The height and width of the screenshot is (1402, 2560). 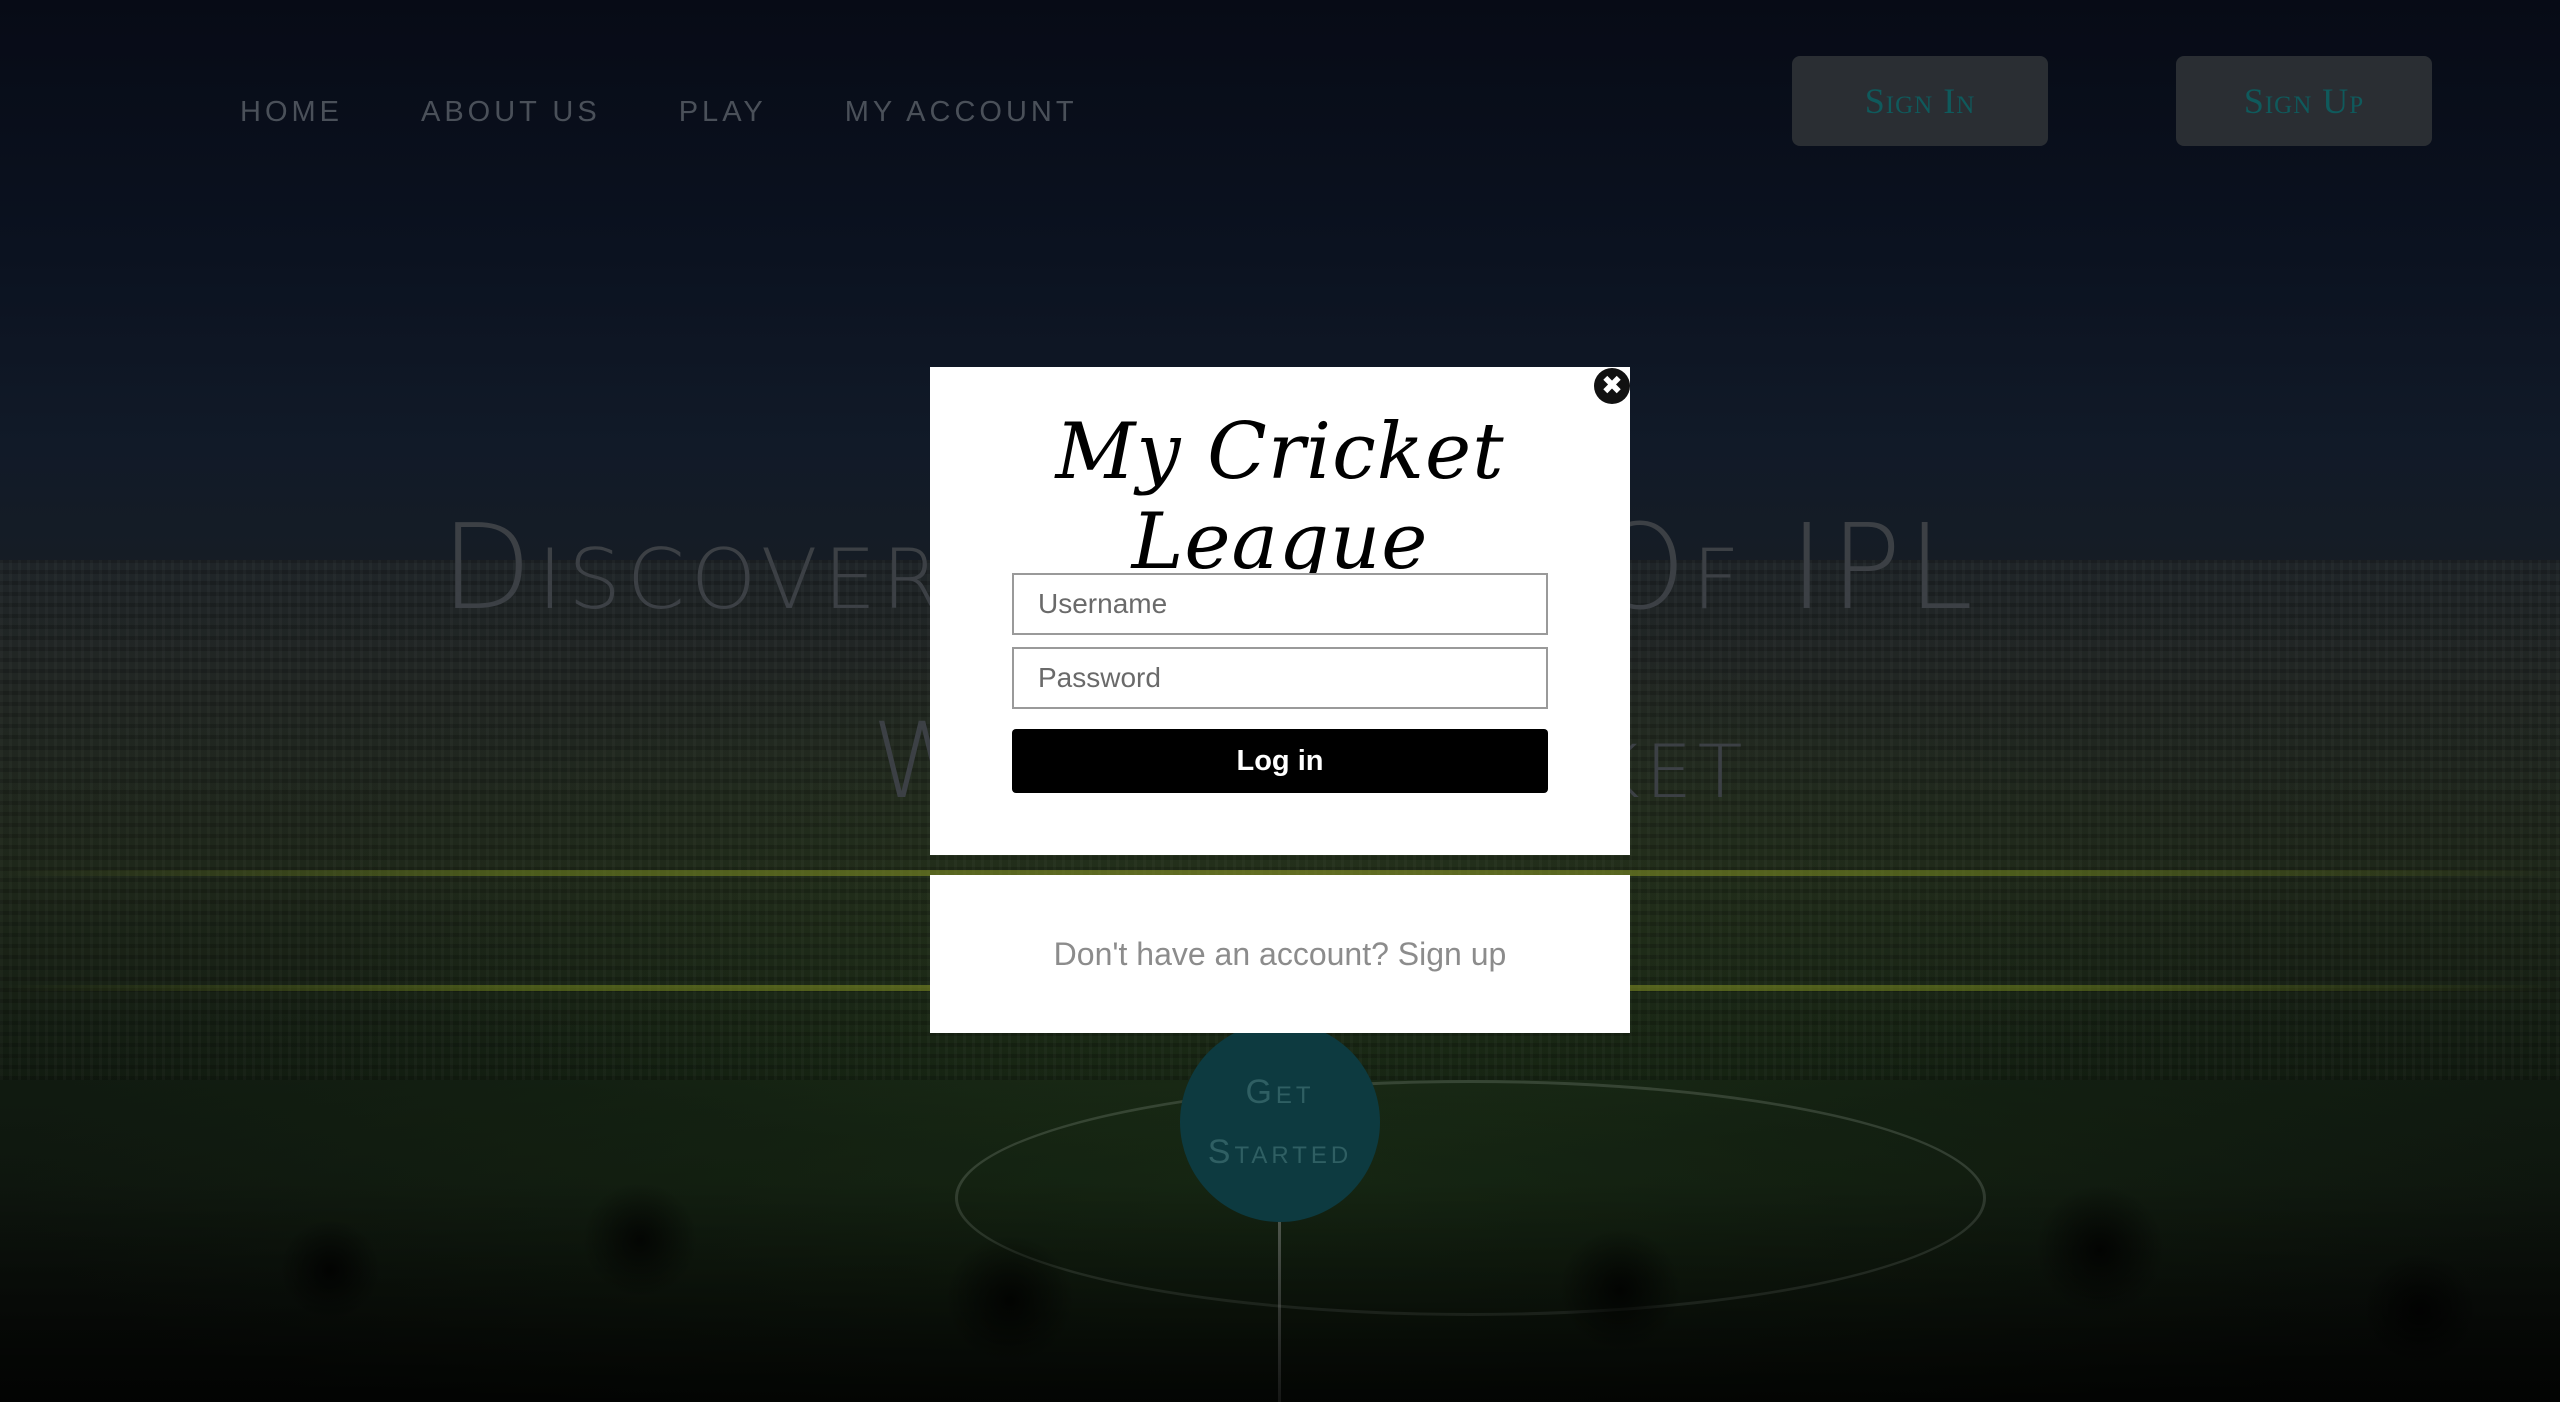 I want to click on nav-play: PLAY, so click(x=723, y=112).